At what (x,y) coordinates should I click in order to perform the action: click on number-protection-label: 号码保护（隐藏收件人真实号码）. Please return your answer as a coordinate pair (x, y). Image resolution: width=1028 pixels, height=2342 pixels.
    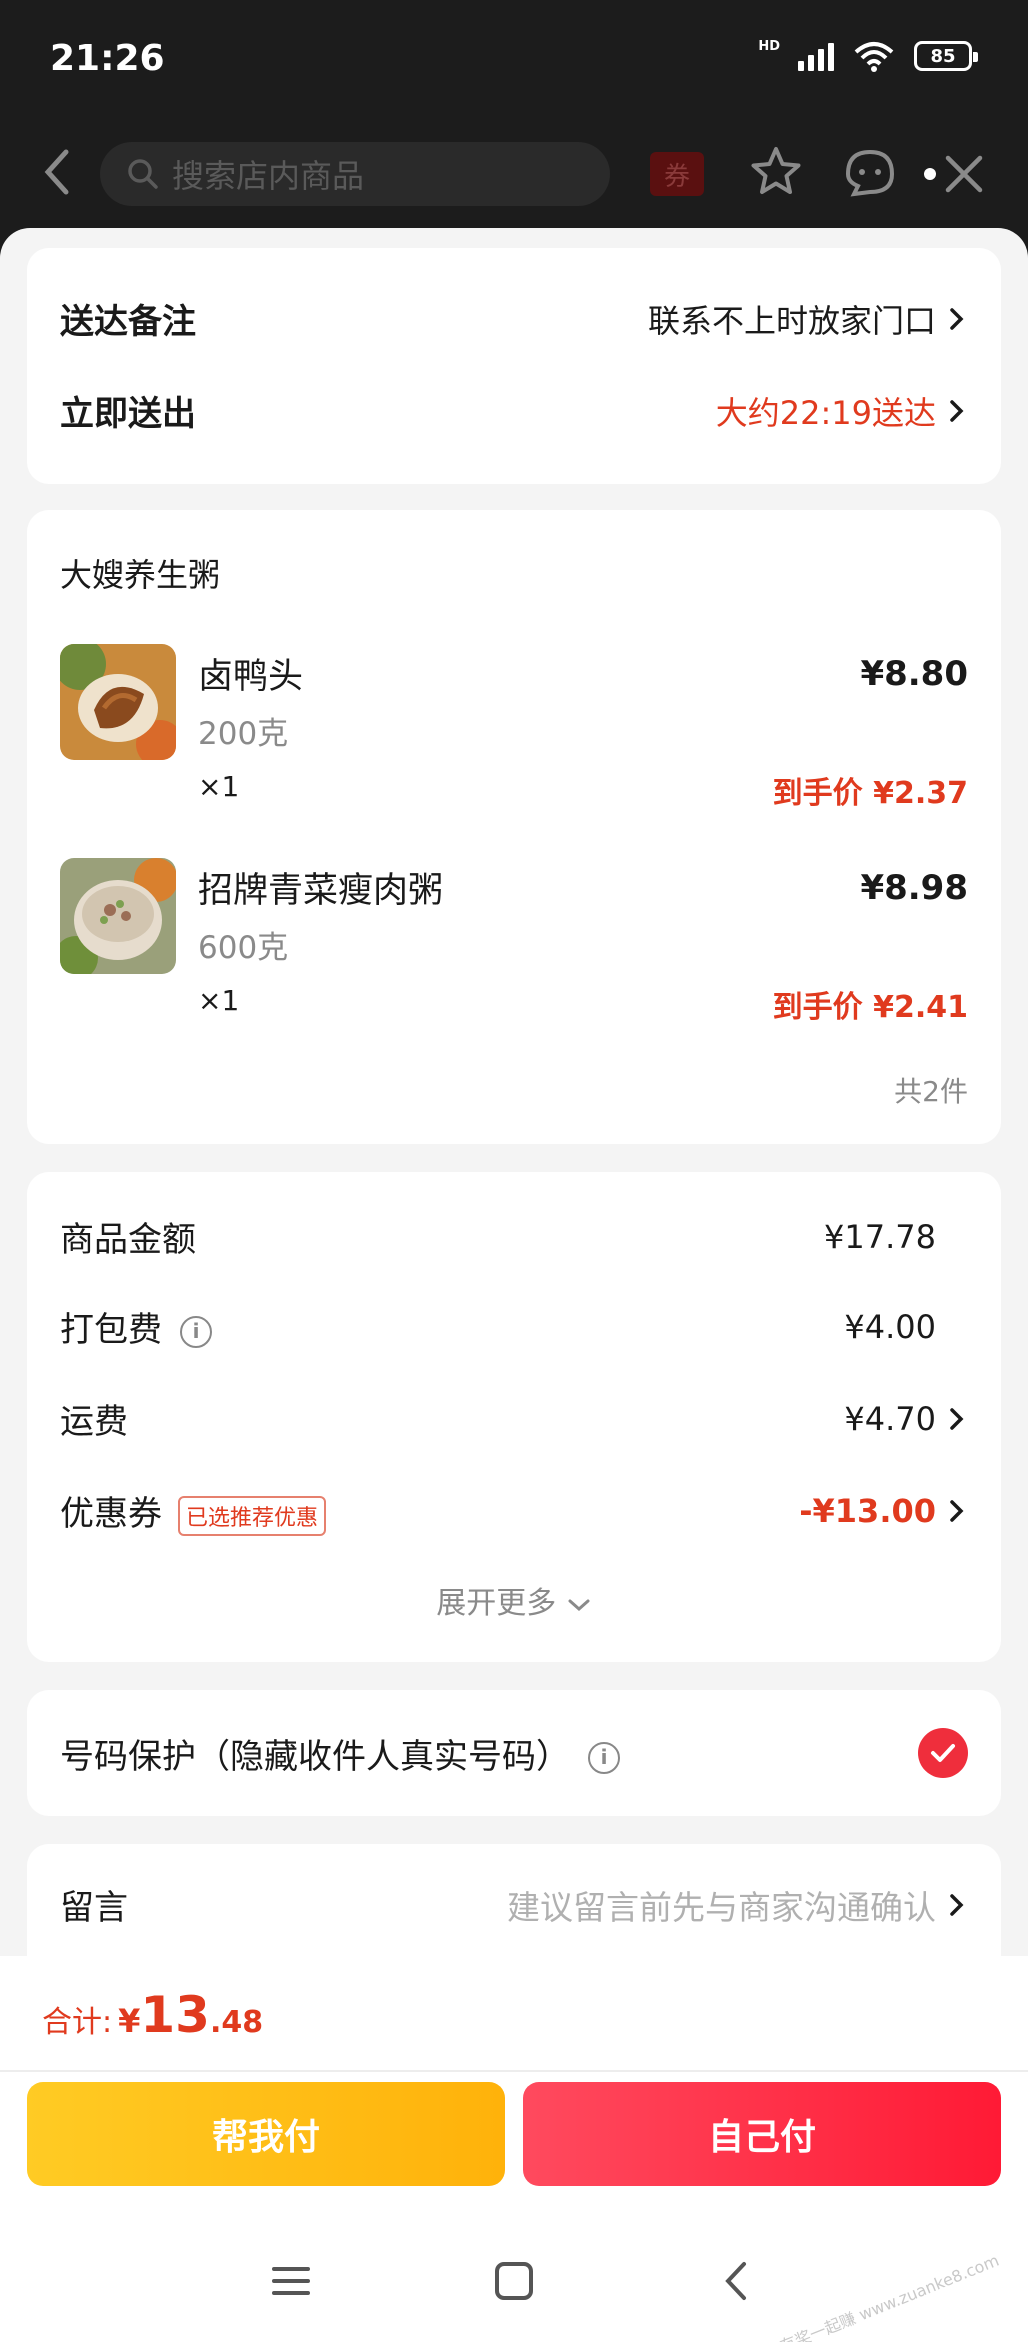
    Looking at the image, I should click on (315, 1756).